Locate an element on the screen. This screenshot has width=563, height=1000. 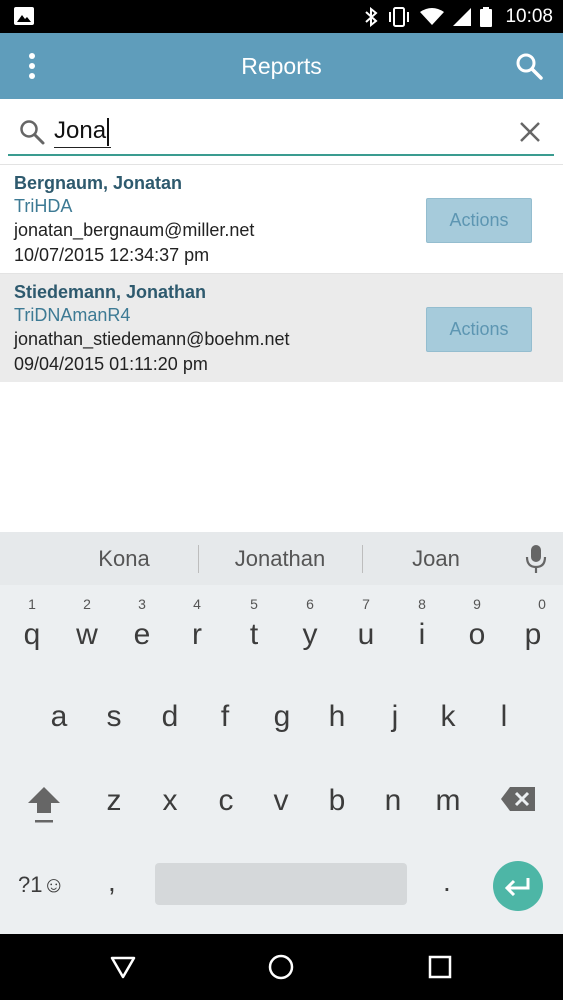
page-title: Reports is located at coordinates (281, 66).